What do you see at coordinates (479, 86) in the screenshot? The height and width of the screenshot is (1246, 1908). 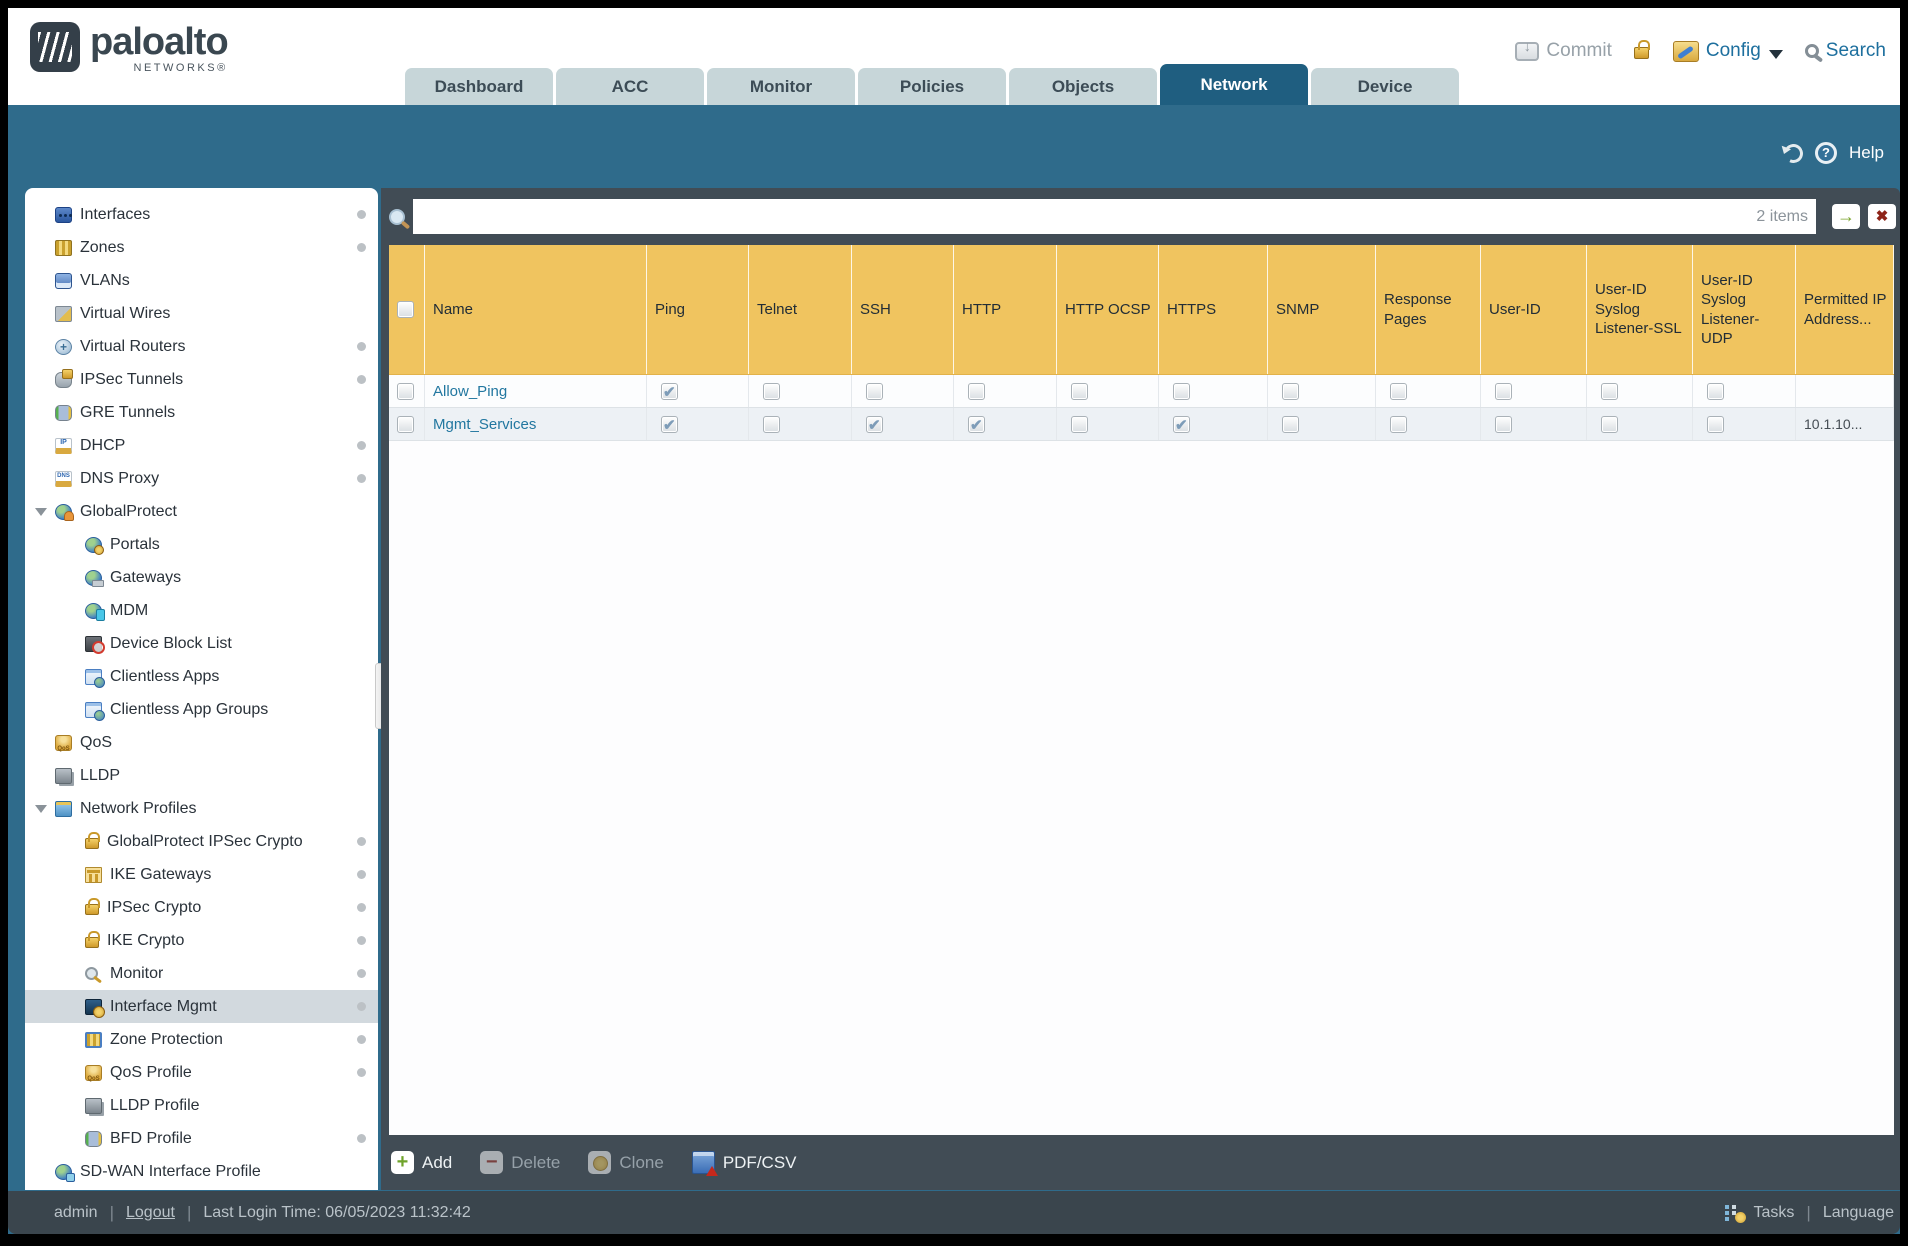 I see `tab-dashboard: Dashboard` at bounding box center [479, 86].